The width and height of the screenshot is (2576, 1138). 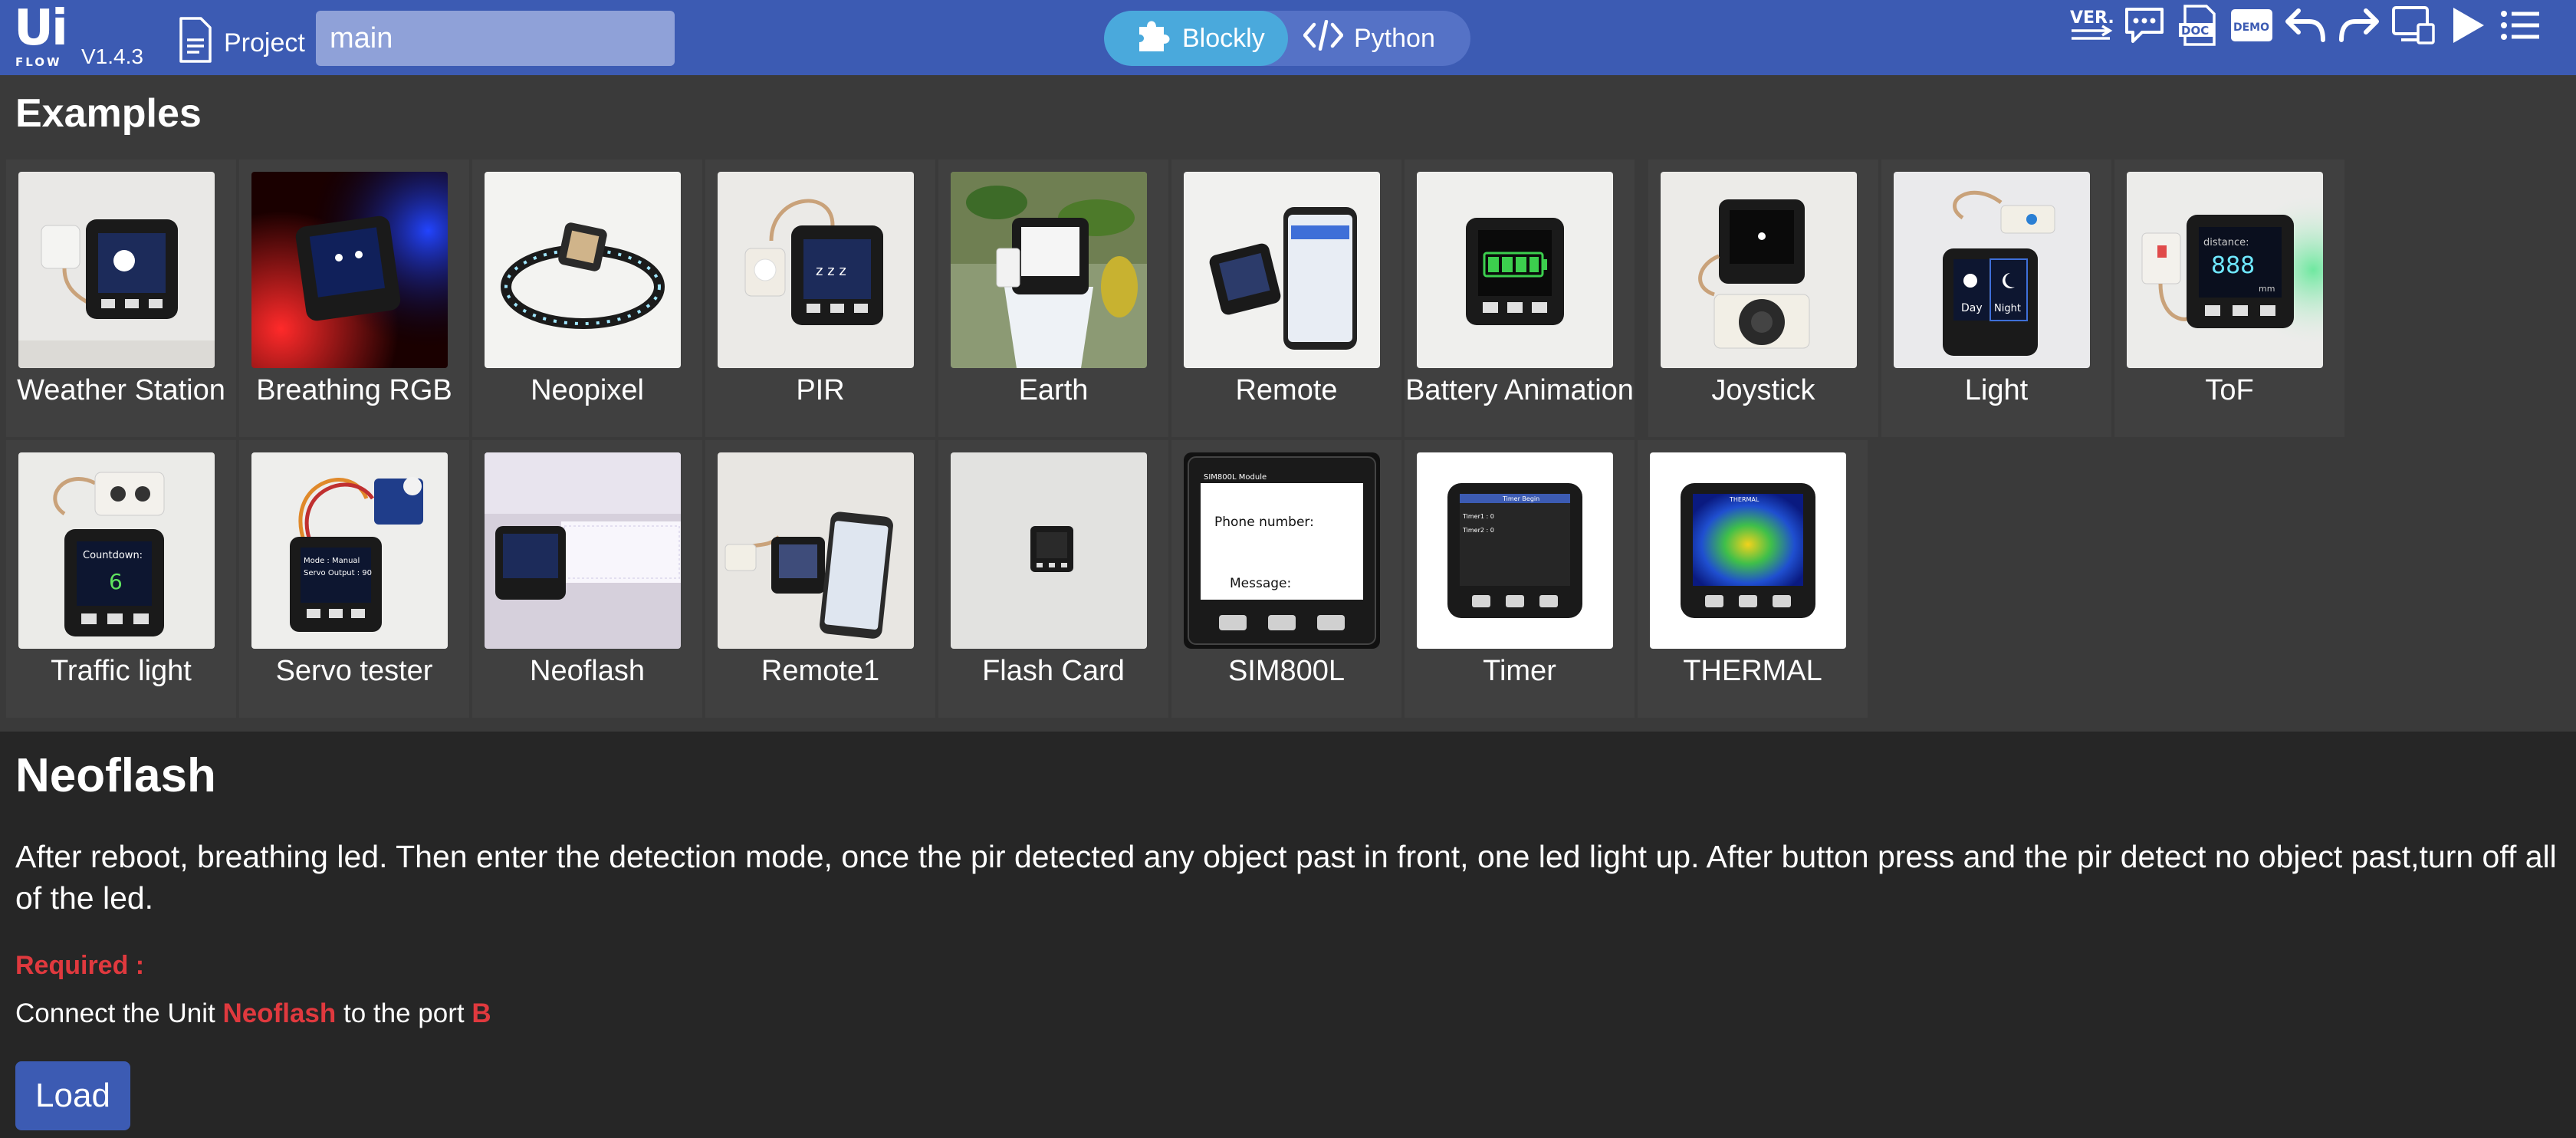 I want to click on example-card-thermal: THERMAL THERMAL, so click(x=1753, y=579).